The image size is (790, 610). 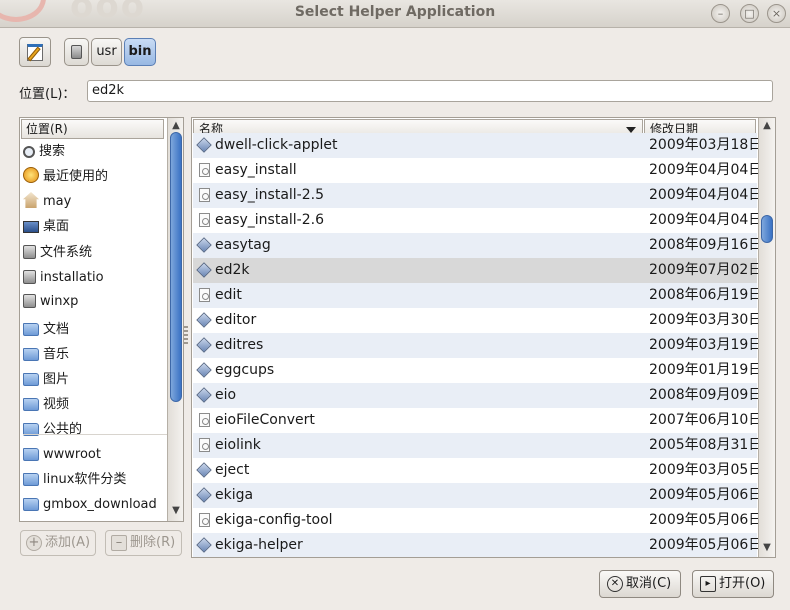 What do you see at coordinates (85, 479) in the screenshot?
I see `place-item-label: linux软件分类` at bounding box center [85, 479].